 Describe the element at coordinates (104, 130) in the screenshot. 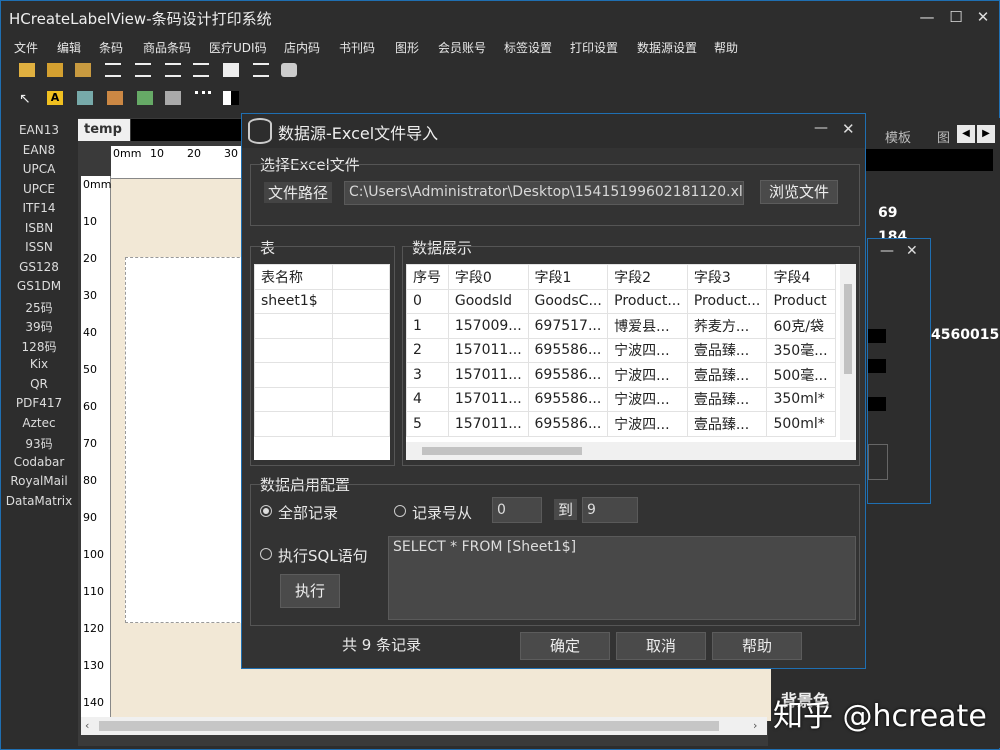

I see `doc-tab: temp` at that location.